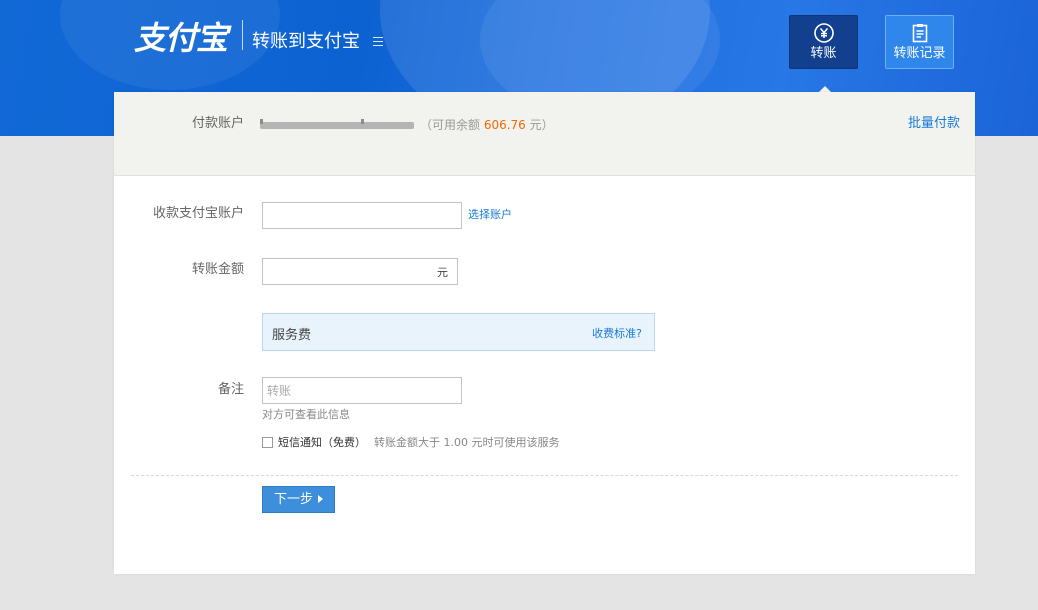 This screenshot has width=1038, height=610. Describe the element at coordinates (617, 333) in the screenshot. I see `fee-standard-link: 收费标准?` at that location.